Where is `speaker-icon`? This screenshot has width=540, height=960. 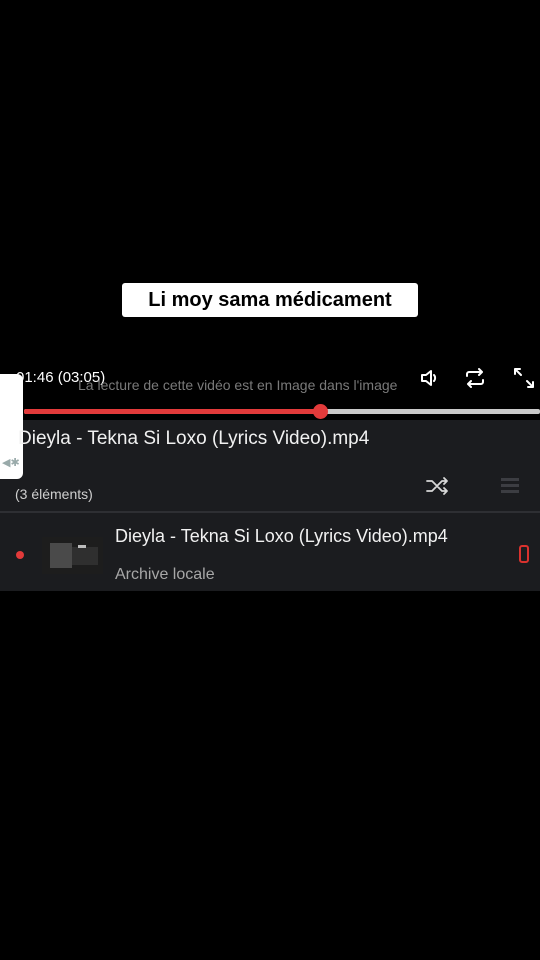 speaker-icon is located at coordinates (429, 378).